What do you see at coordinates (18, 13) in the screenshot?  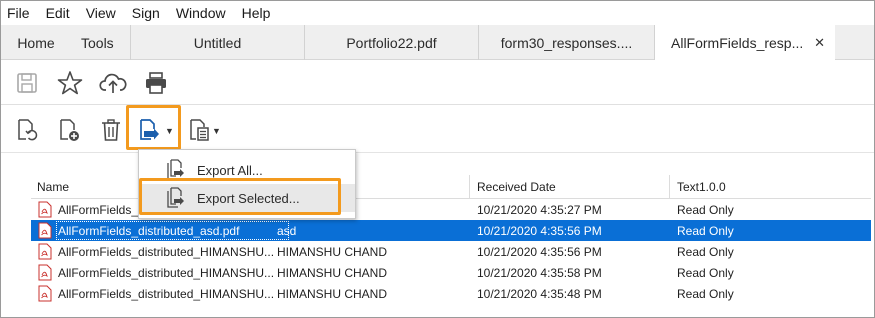 I see `menu-file: File` at bounding box center [18, 13].